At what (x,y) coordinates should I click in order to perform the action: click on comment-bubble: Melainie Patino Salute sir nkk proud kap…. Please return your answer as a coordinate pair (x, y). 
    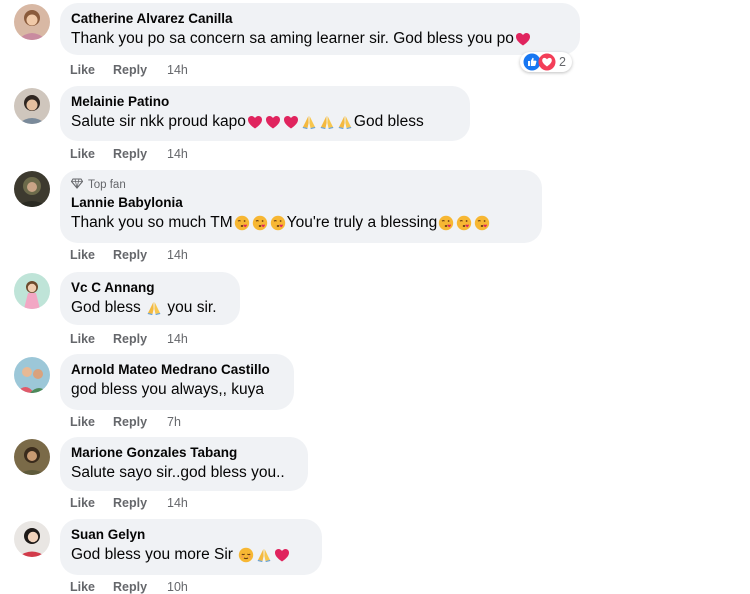
    Looking at the image, I should click on (265, 113).